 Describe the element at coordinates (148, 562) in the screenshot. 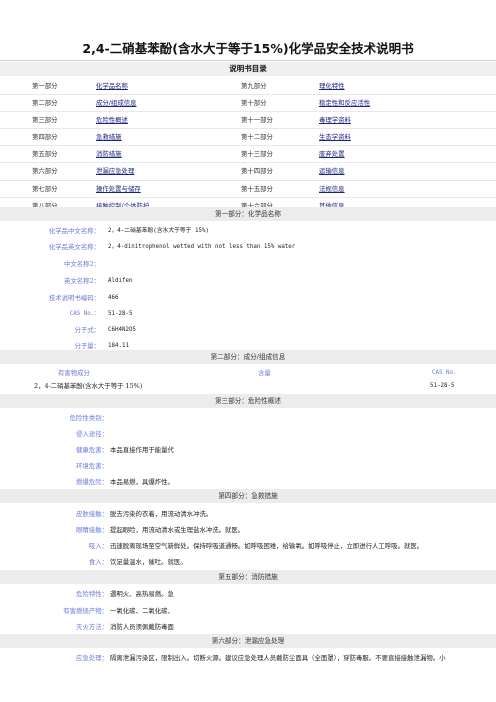

I see `field-value: 饮足量温水，催吐。就医。` at that location.